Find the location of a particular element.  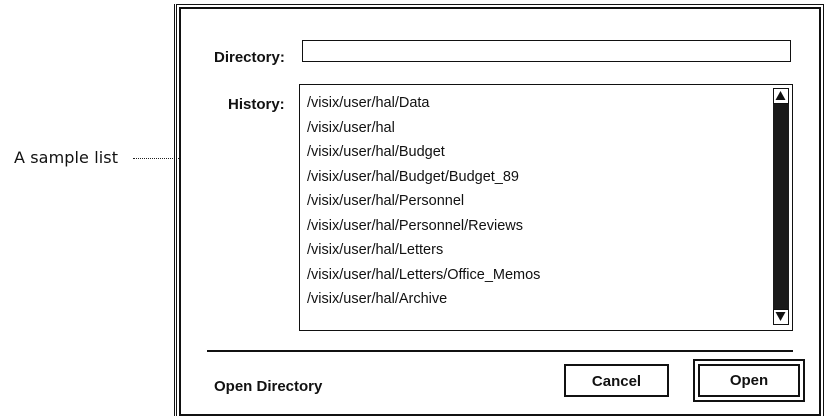

open-button: Open is located at coordinates (749, 380).